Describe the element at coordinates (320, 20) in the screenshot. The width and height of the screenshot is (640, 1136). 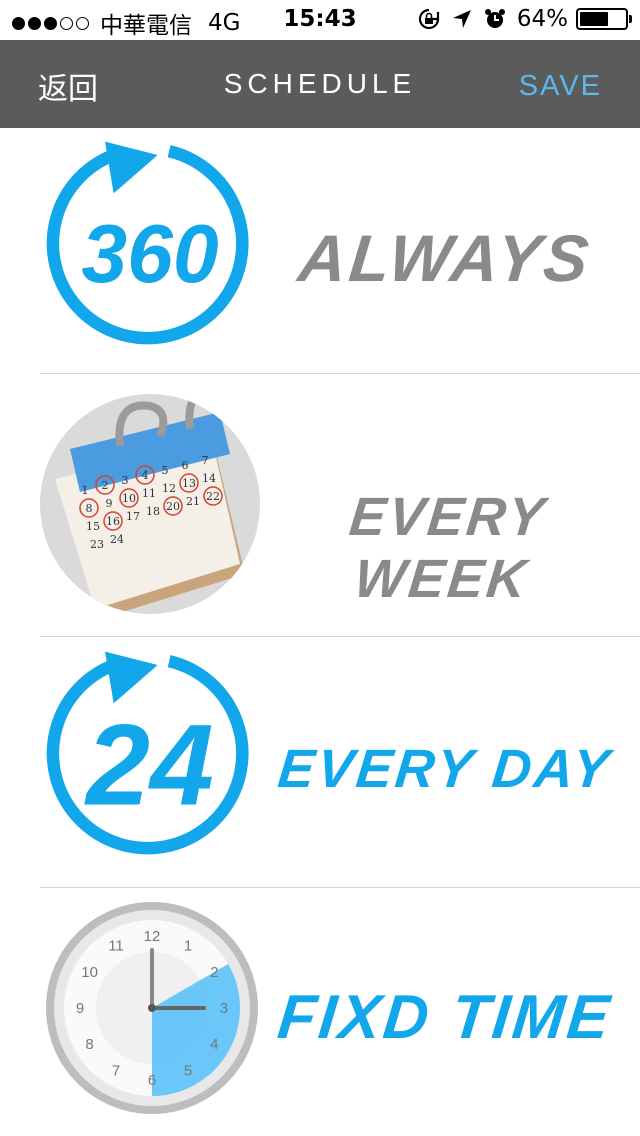
I see `status-bar: 中華電信 4G 15:43 64%` at that location.